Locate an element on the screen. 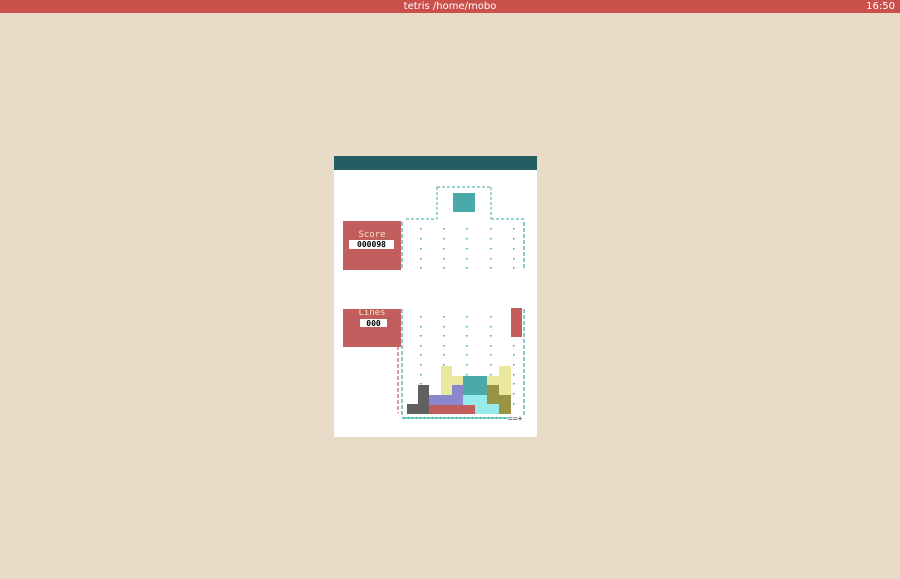 The image size is (900, 579). next-piece is located at coordinates (464, 202).